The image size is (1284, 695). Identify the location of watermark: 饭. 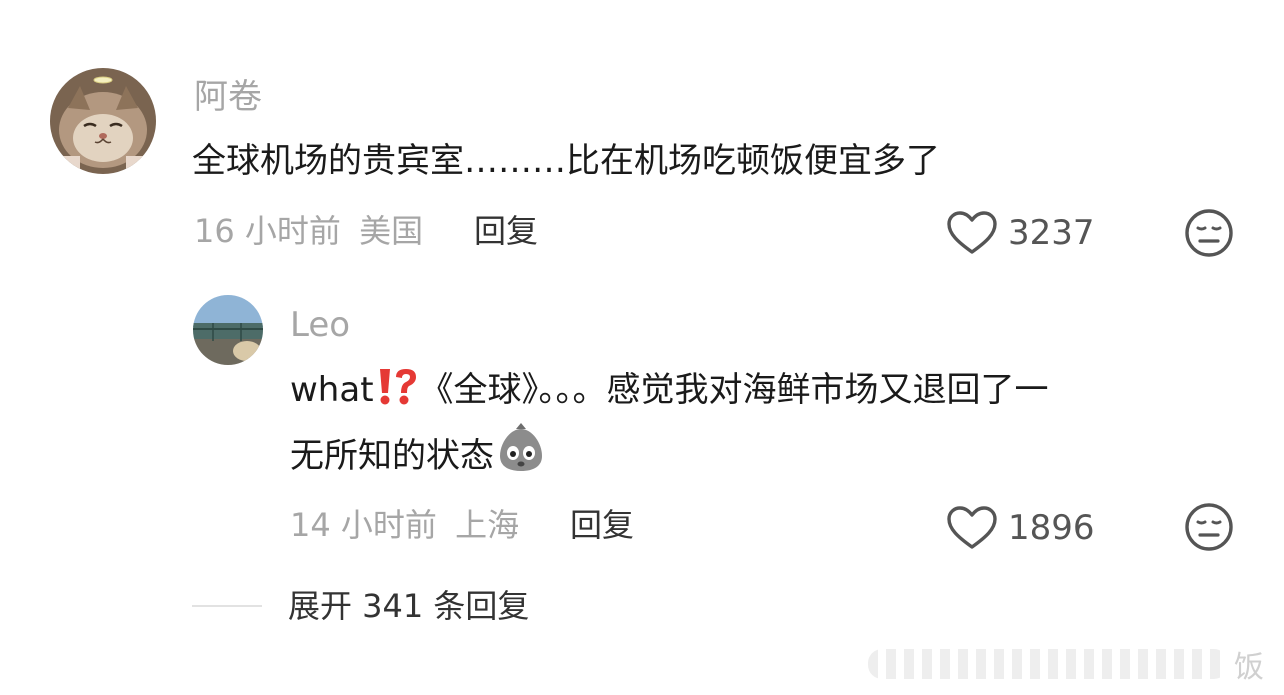
(1076, 664).